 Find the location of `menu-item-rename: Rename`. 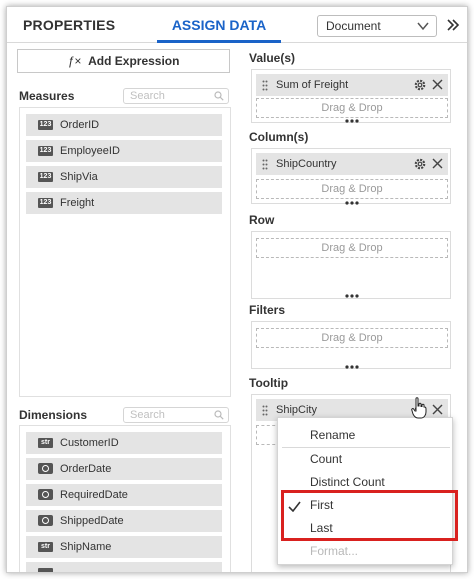

menu-item-rename: Rename is located at coordinates (332, 435).